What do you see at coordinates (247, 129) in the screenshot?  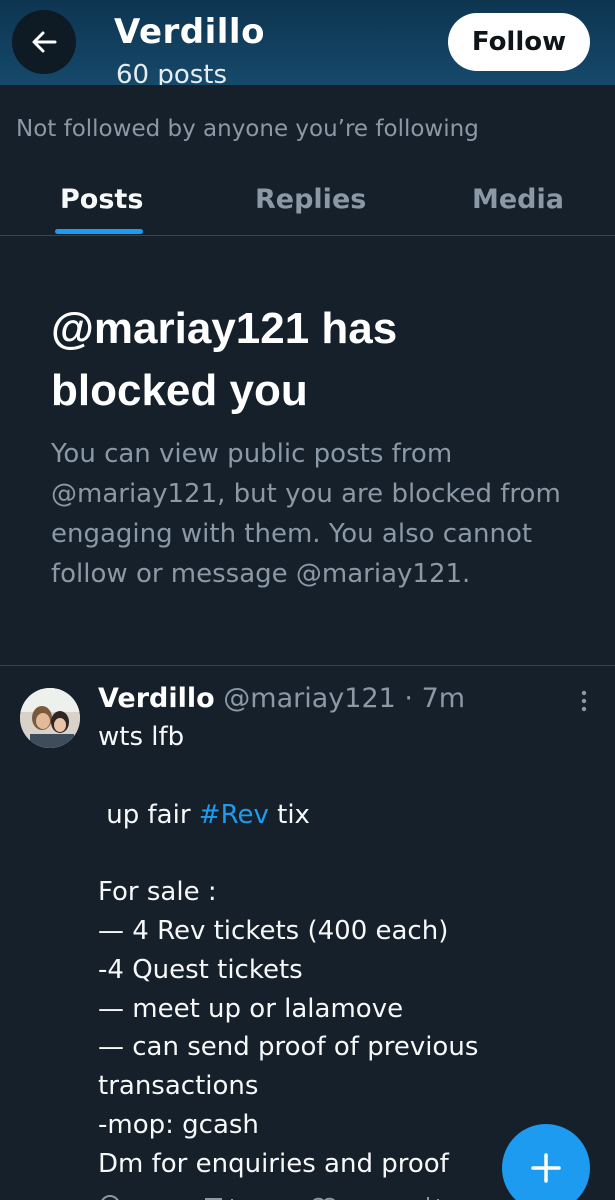 I see `mutual-followers-note: Not followed by anyone you’re following` at bounding box center [247, 129].